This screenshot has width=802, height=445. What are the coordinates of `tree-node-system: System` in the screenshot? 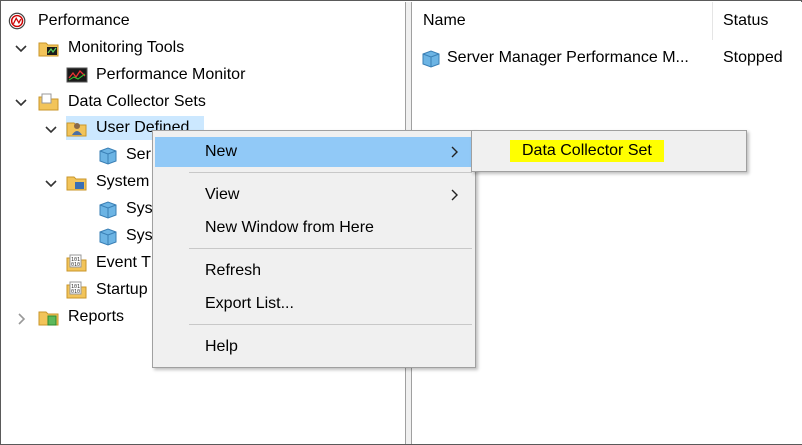 It's located at (108, 182).